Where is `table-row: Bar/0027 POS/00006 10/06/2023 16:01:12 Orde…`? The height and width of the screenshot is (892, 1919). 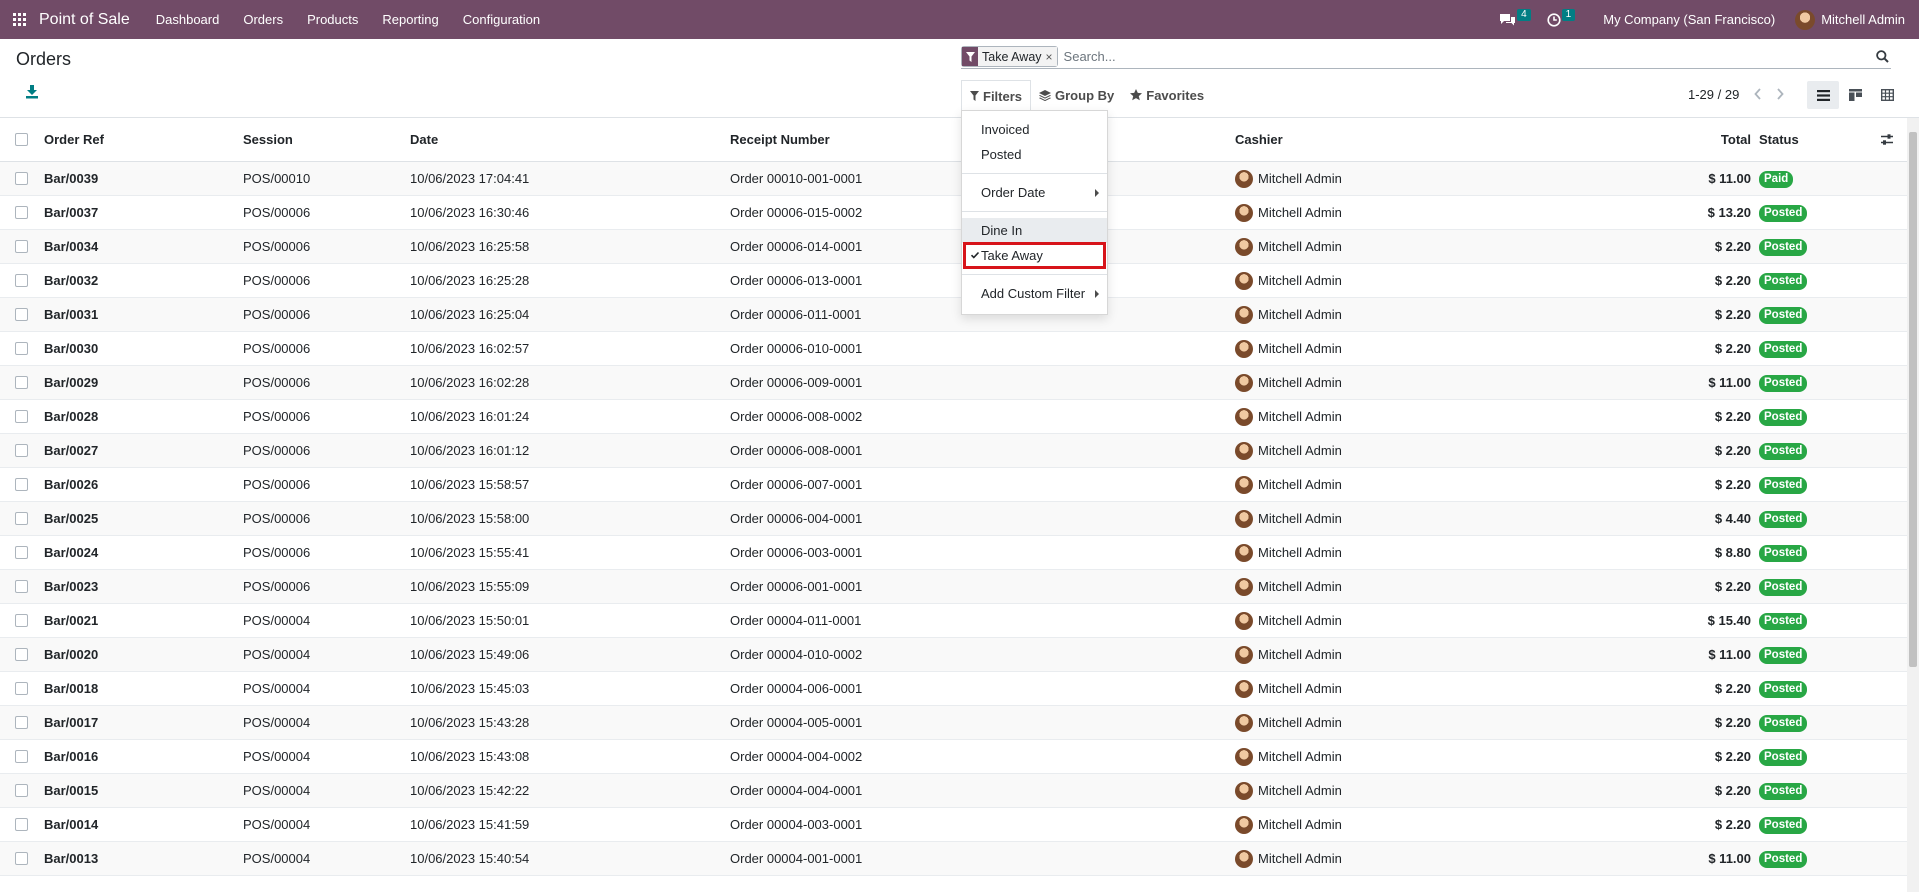
table-row: Bar/0027 POS/00006 10/06/2023 16:01:12 Orde… is located at coordinates (953, 451).